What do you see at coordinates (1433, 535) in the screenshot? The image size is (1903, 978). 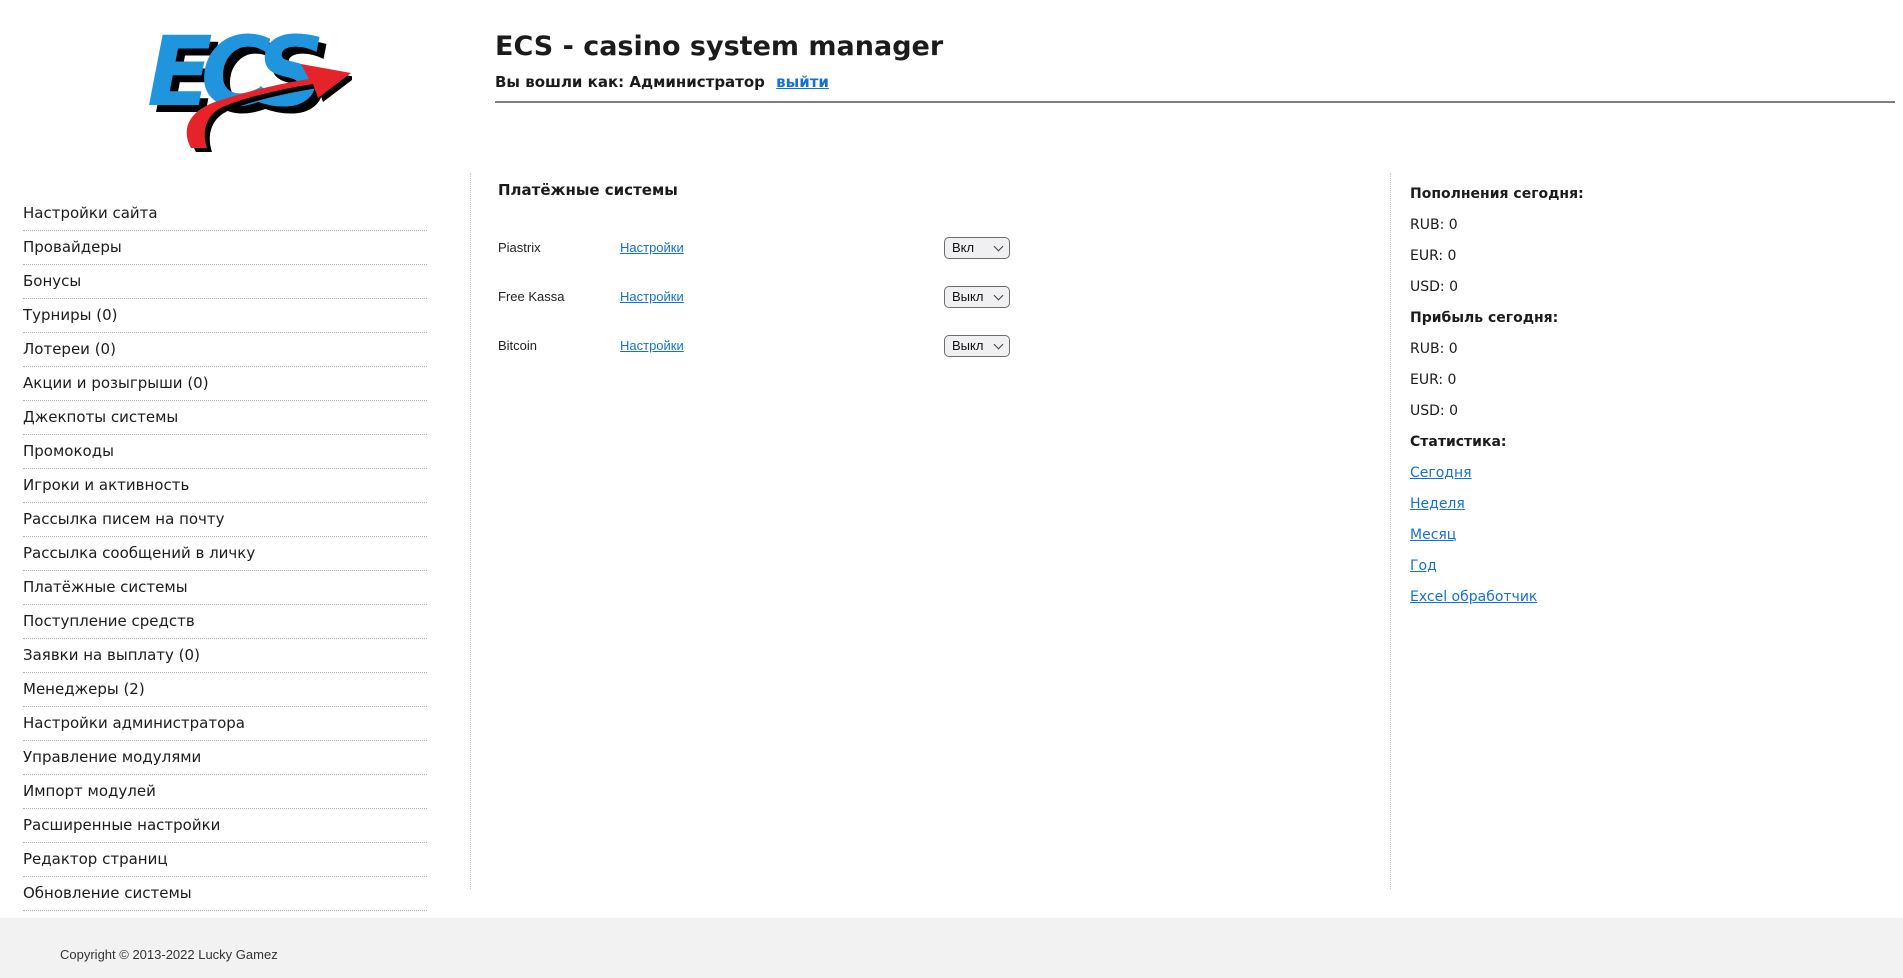 I see `stats-link-month: Месяц` at bounding box center [1433, 535].